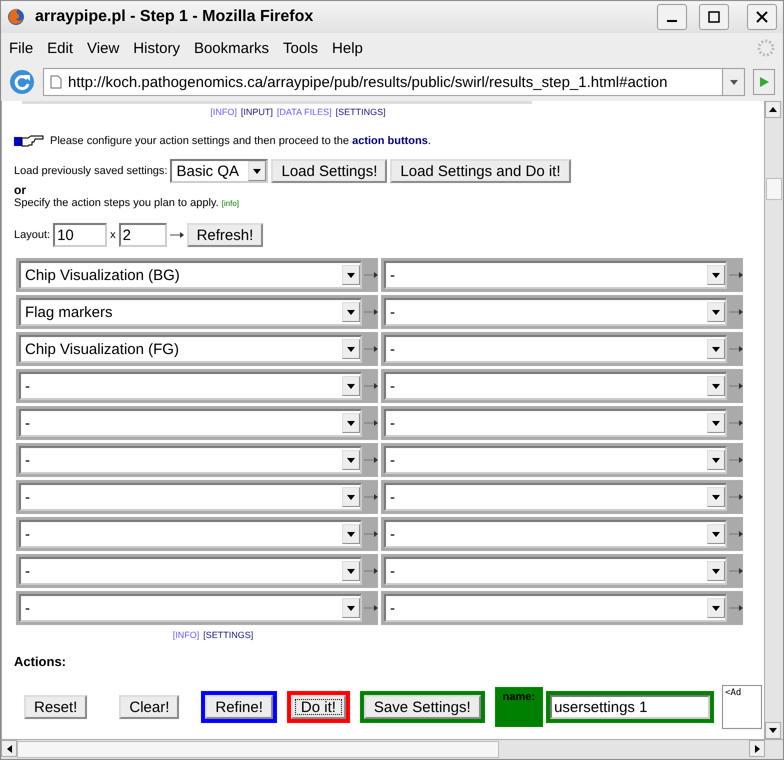 The image size is (784, 760). What do you see at coordinates (21, 48) in the screenshot?
I see `menu-item: File` at bounding box center [21, 48].